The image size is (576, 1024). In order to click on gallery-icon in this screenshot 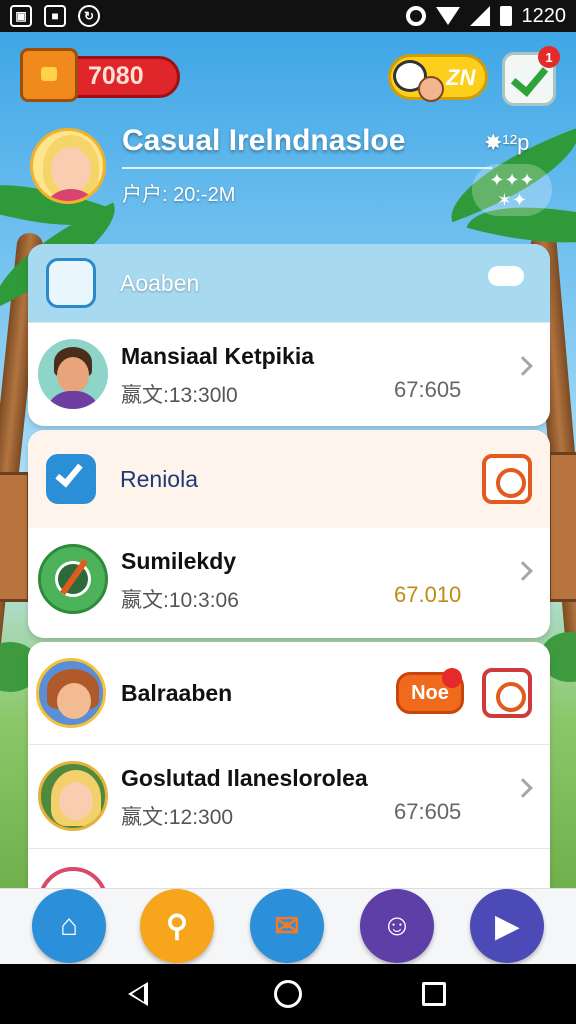, I will do `click(71, 283)`.